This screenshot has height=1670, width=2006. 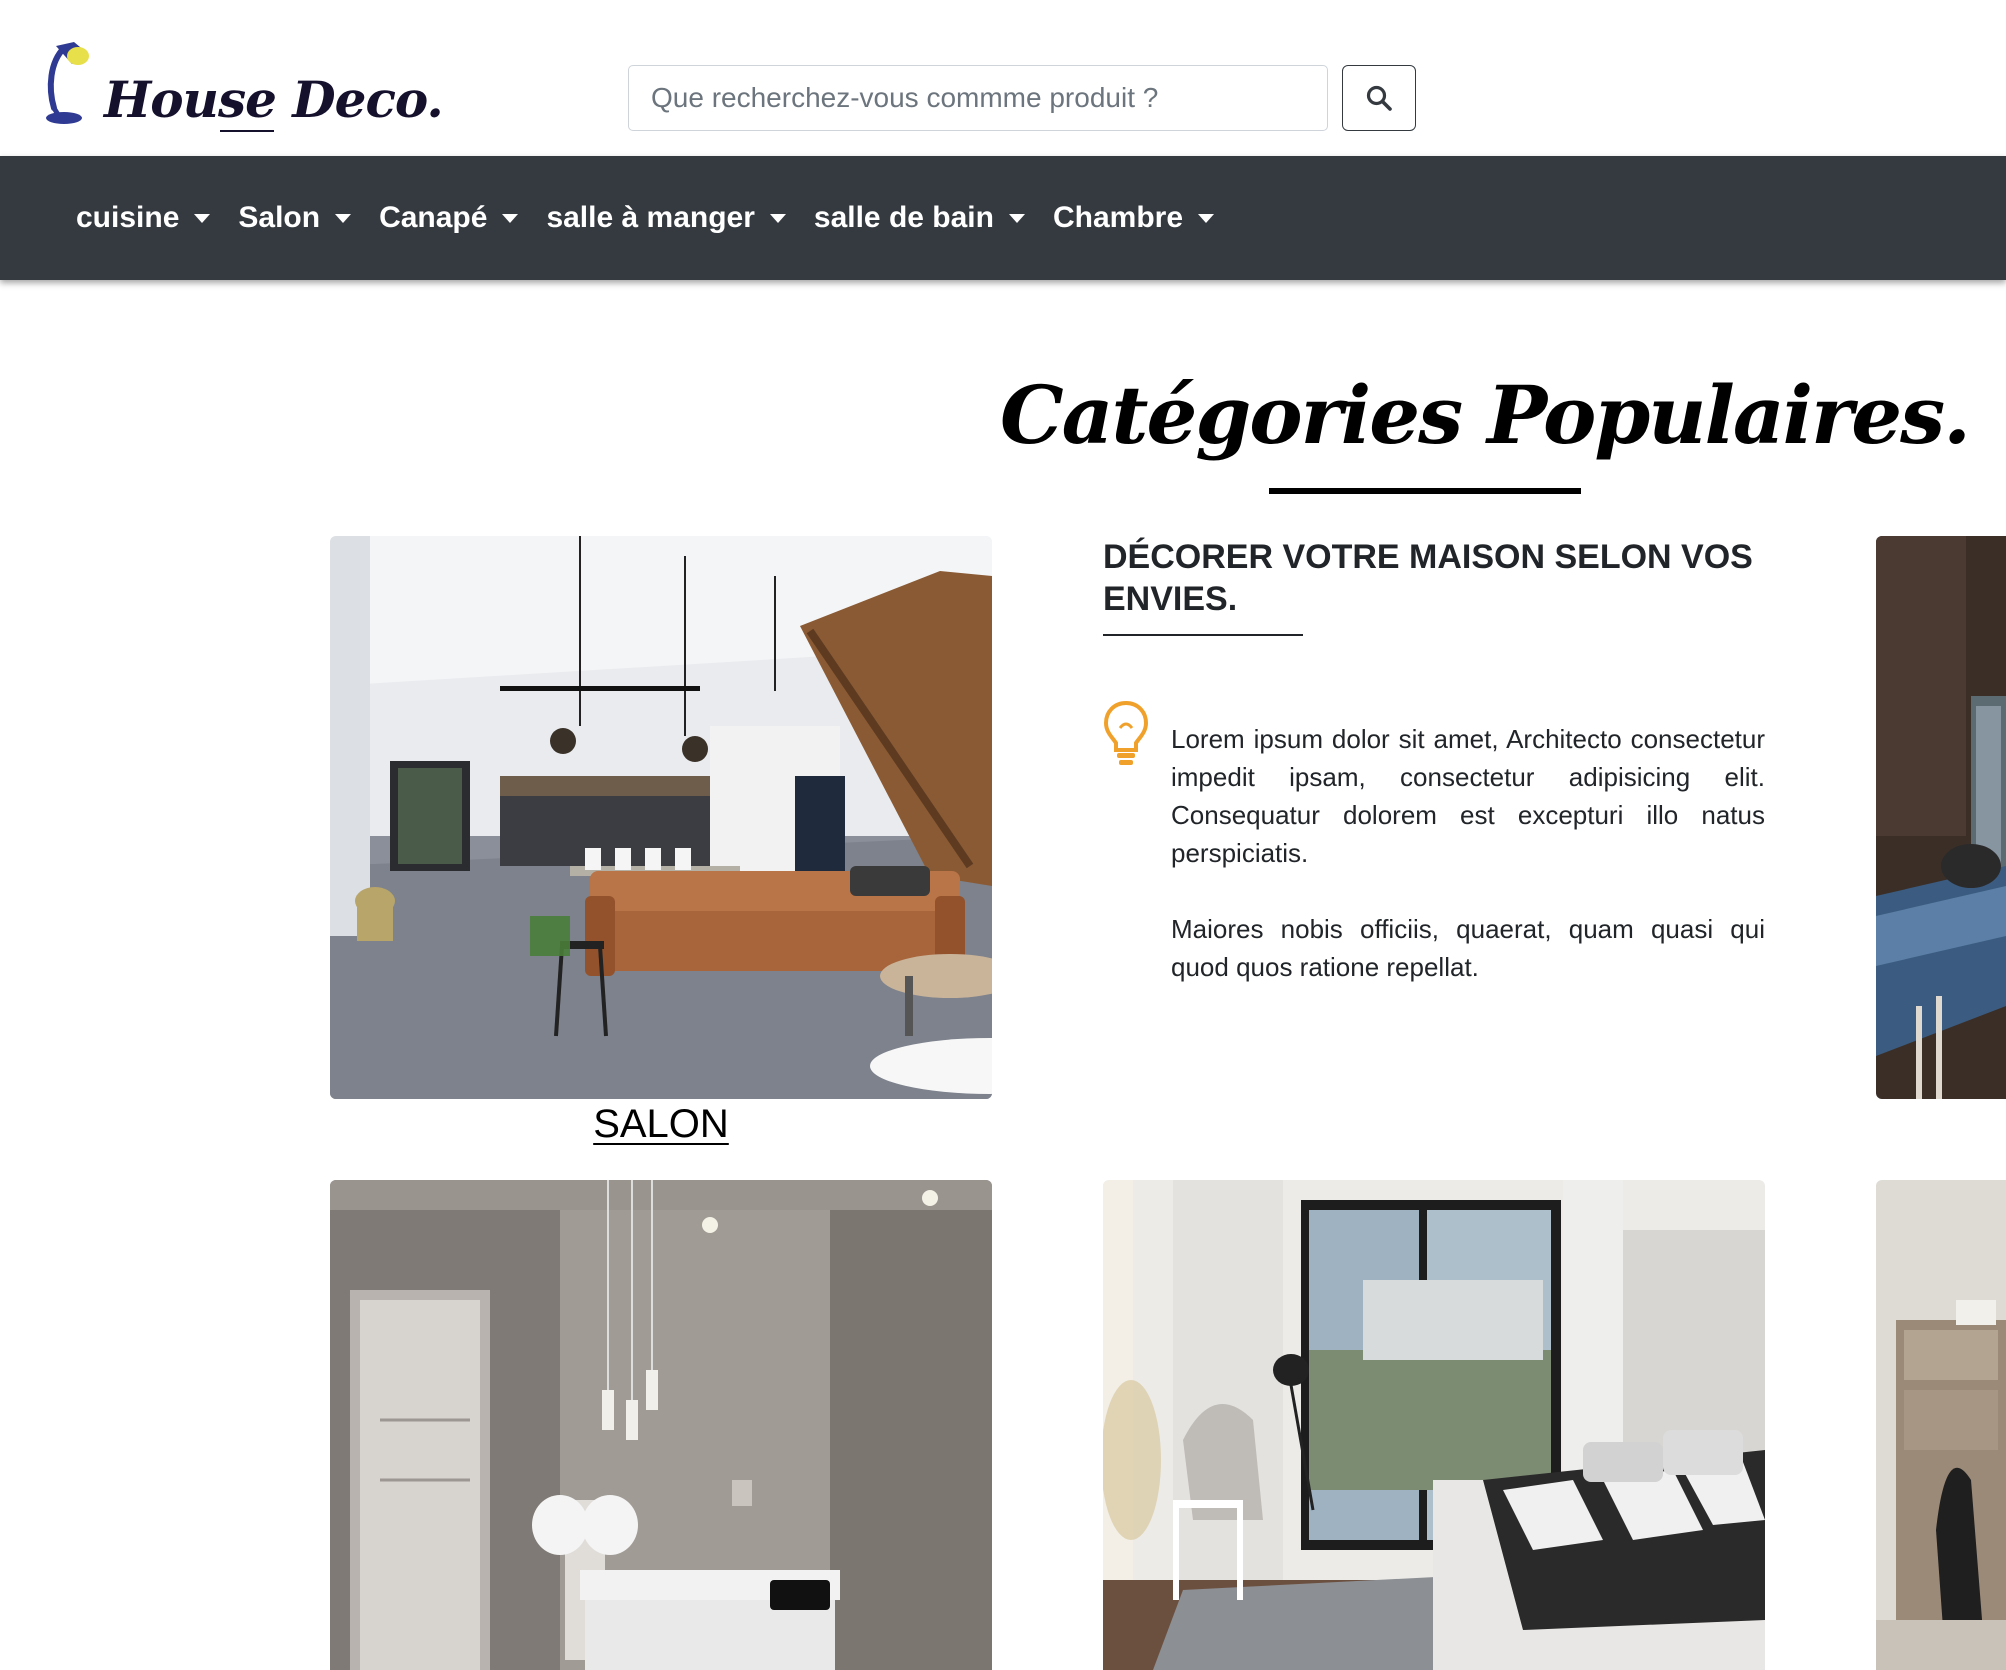 I want to click on card-image-salon, so click(x=661, y=817).